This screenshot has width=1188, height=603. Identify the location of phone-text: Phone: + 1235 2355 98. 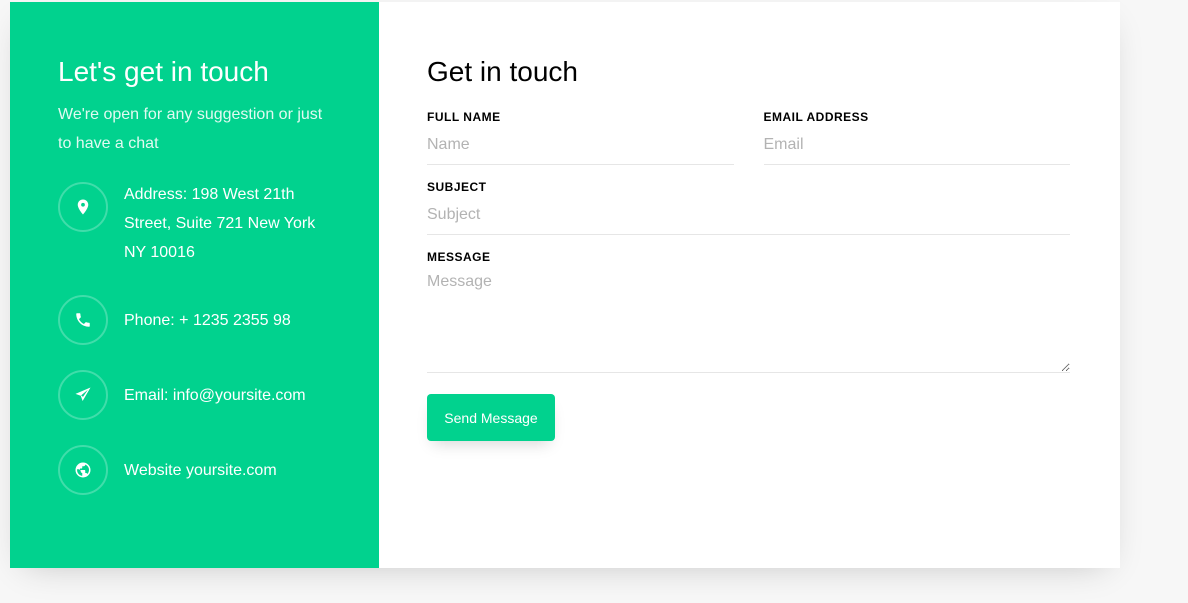
(207, 320).